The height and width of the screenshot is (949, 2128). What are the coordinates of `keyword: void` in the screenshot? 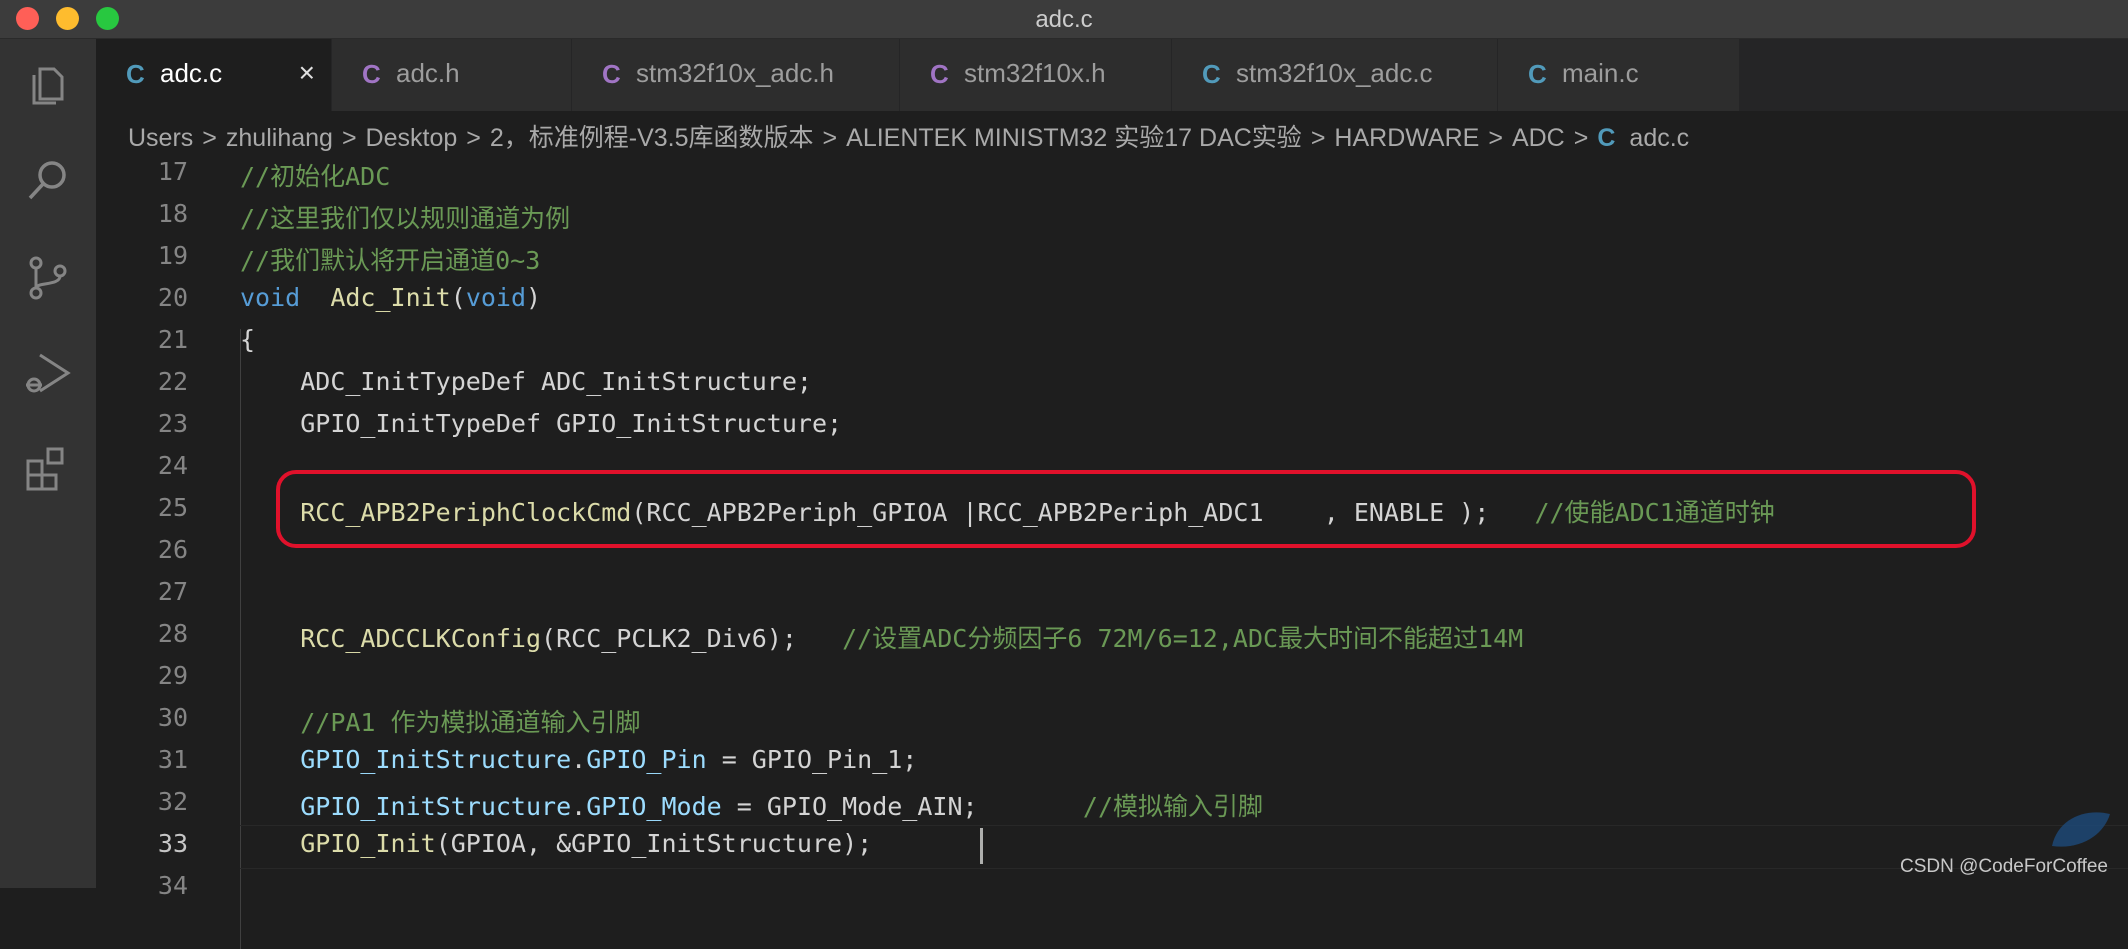 It's located at (496, 297).